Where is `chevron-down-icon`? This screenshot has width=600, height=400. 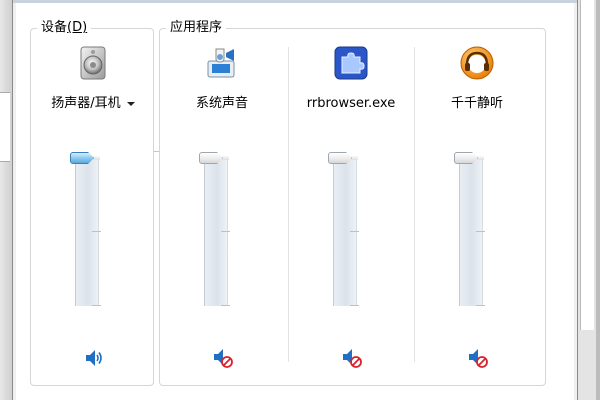 chevron-down-icon is located at coordinates (130, 103).